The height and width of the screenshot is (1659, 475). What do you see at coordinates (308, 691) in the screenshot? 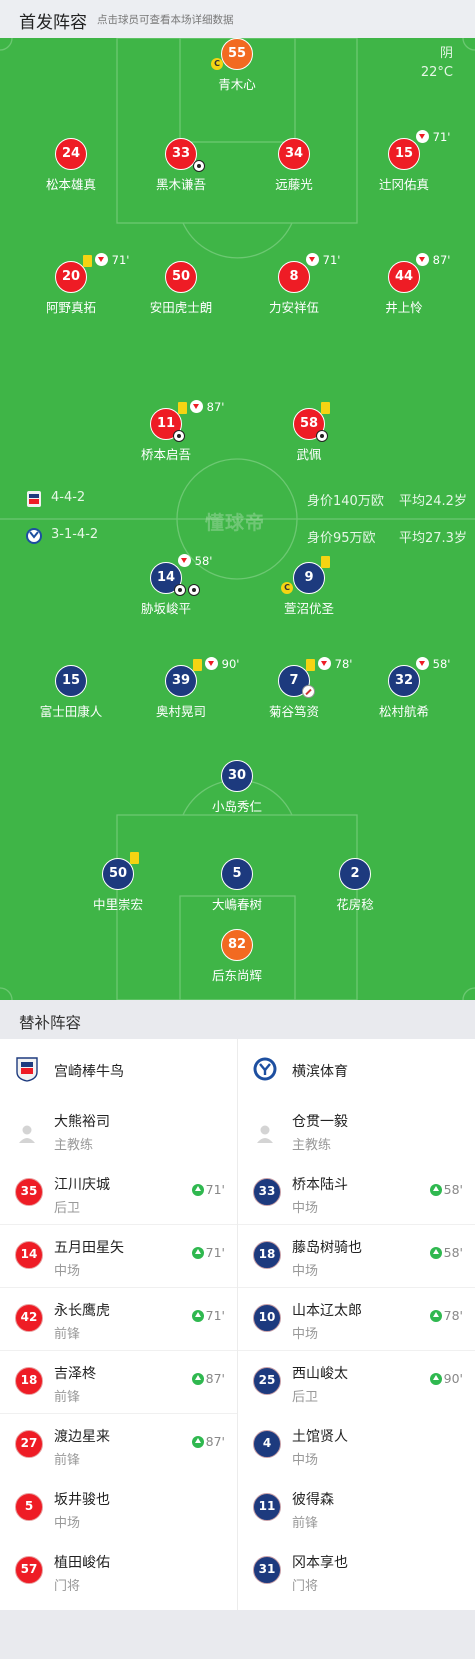
I see `injury-icon` at bounding box center [308, 691].